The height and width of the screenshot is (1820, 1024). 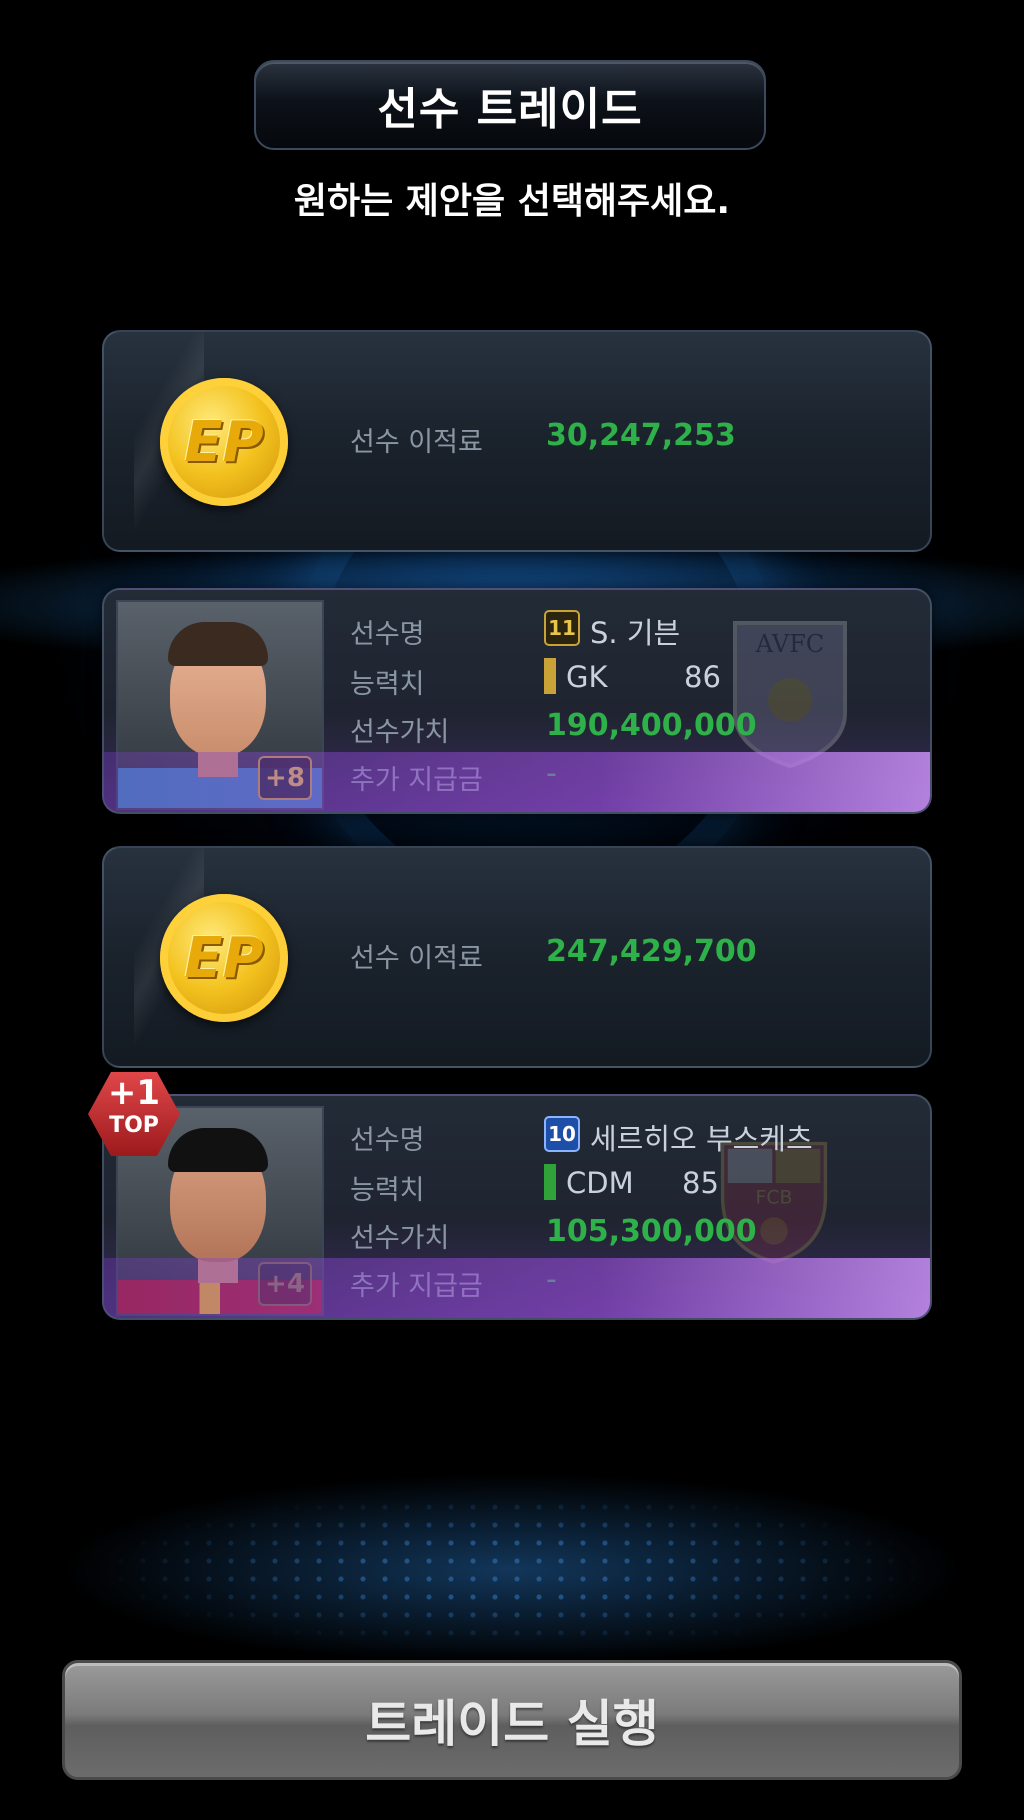 I want to click on instruction-text: 원하는 제안을 선택해주세요., so click(x=512, y=201).